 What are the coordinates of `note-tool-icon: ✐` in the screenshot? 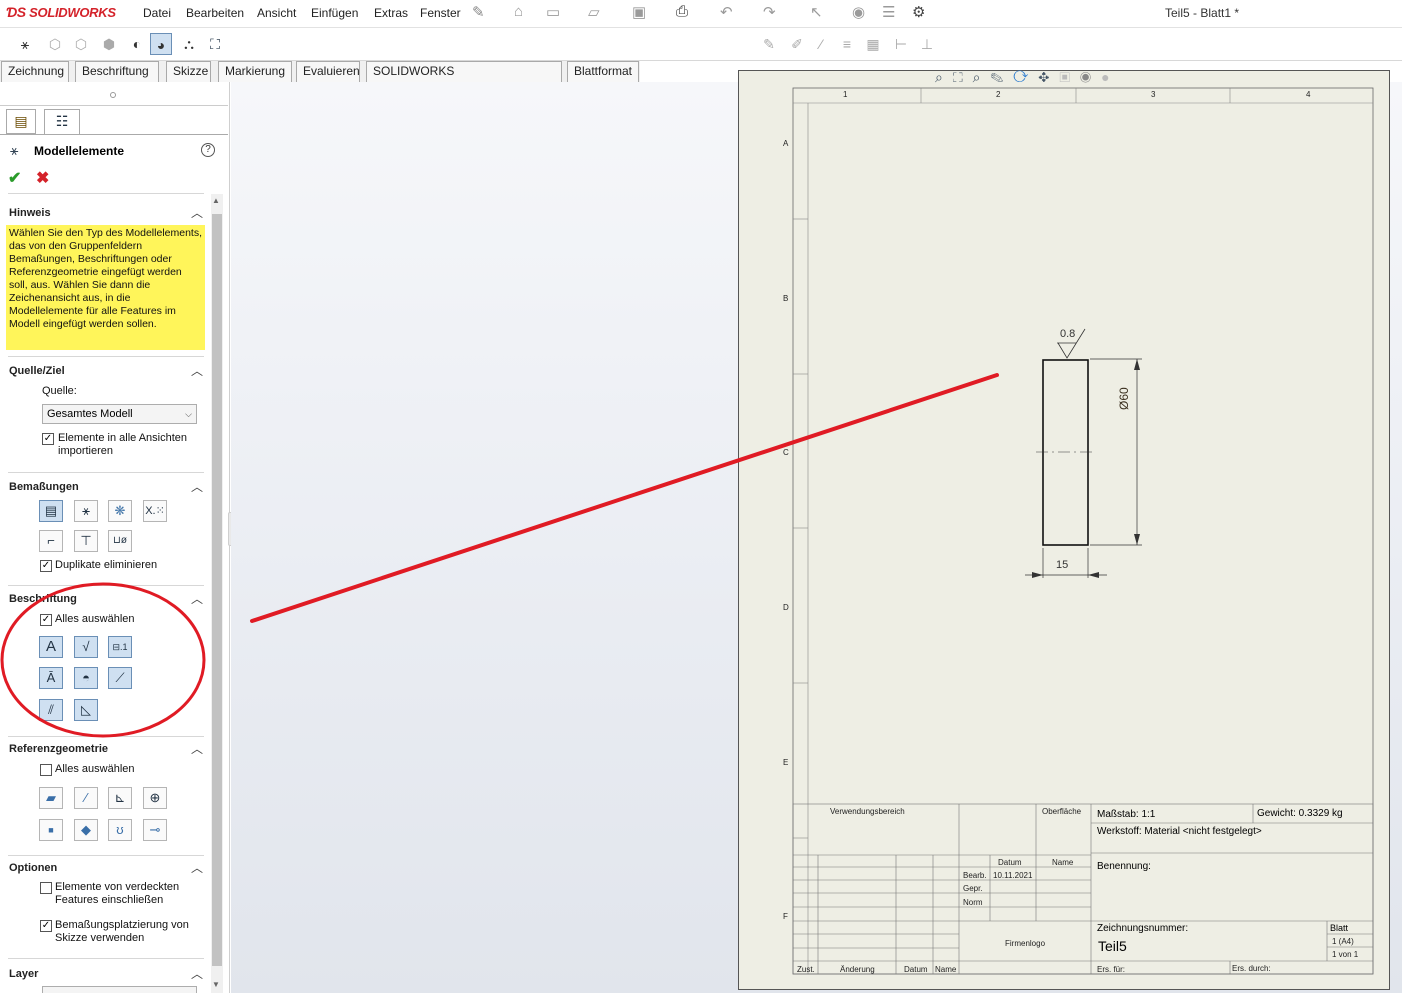 It's located at (797, 44).